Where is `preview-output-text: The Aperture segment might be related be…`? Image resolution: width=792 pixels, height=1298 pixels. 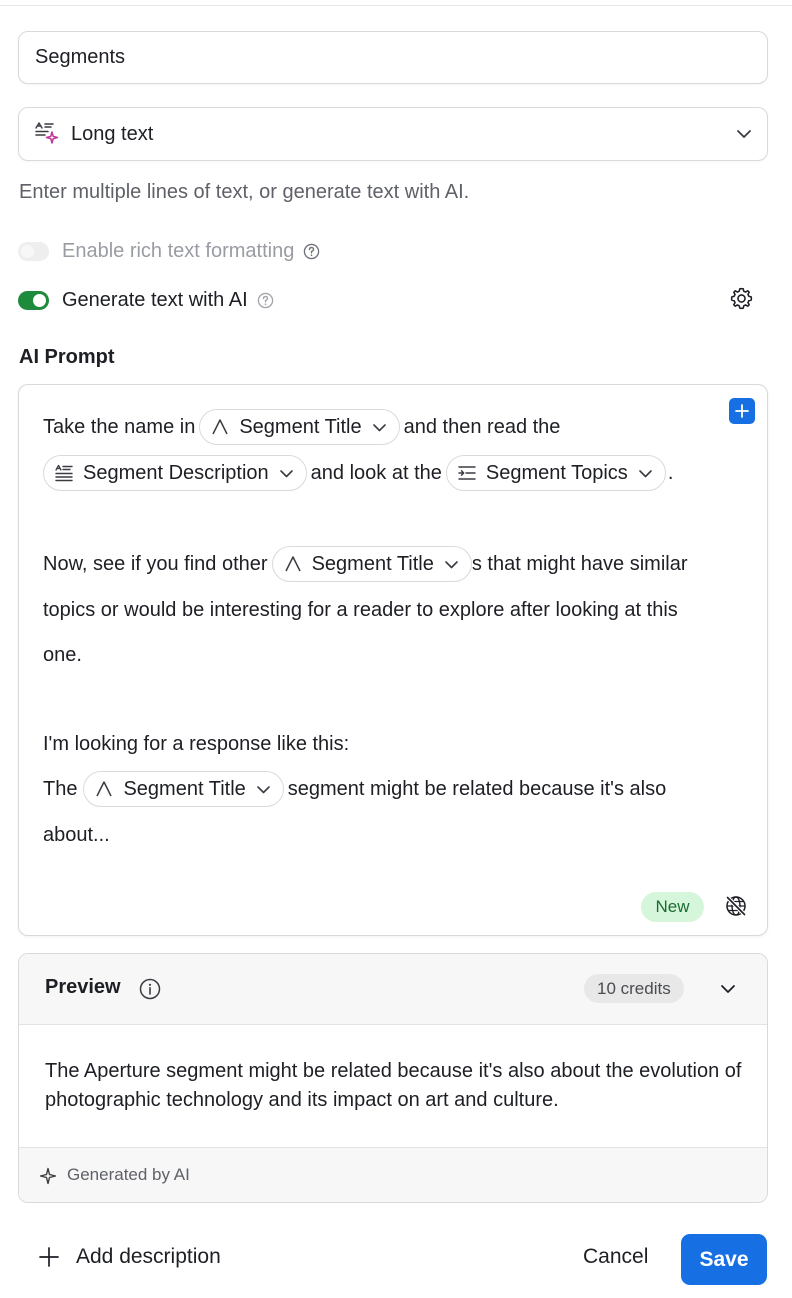
preview-output-text: The Aperture segment might be related be… is located at coordinates (393, 1085).